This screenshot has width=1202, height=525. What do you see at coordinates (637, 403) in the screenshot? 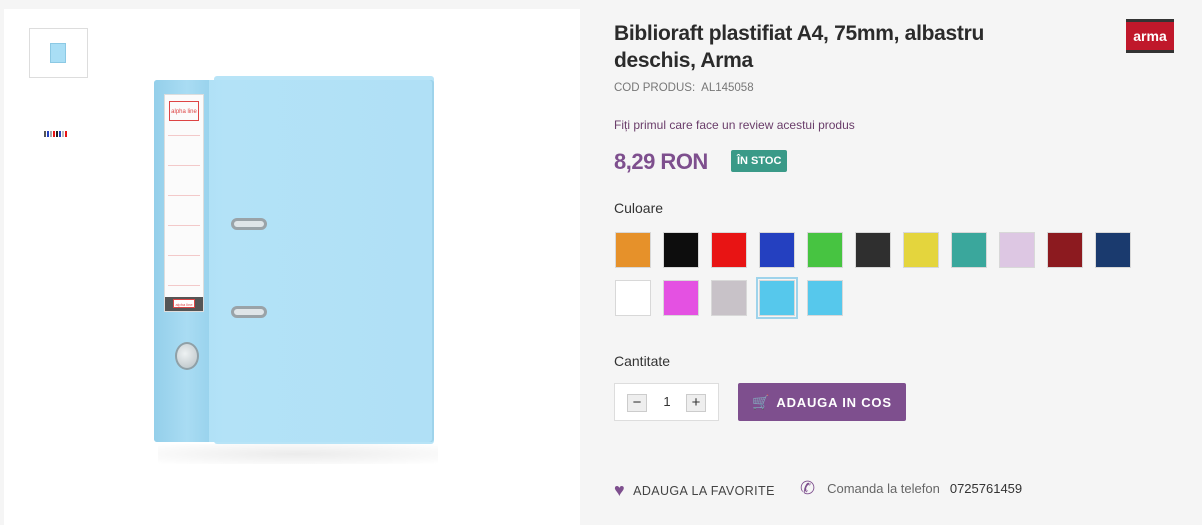
I see `quantity-decrease-button: −` at bounding box center [637, 403].